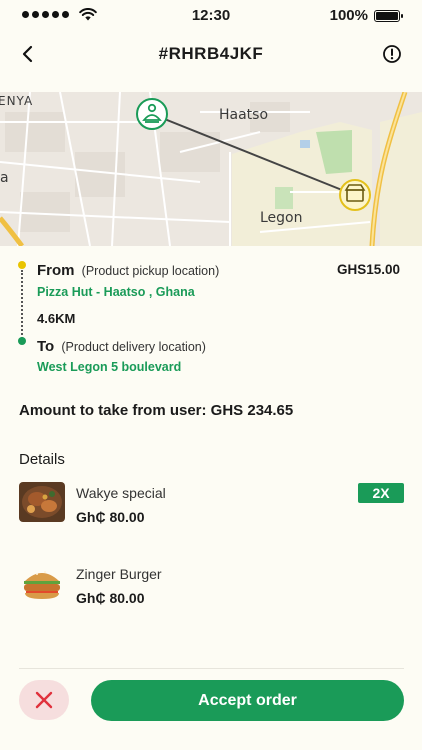  What do you see at coordinates (22, 306) in the screenshot?
I see `route-timeline` at bounding box center [22, 306].